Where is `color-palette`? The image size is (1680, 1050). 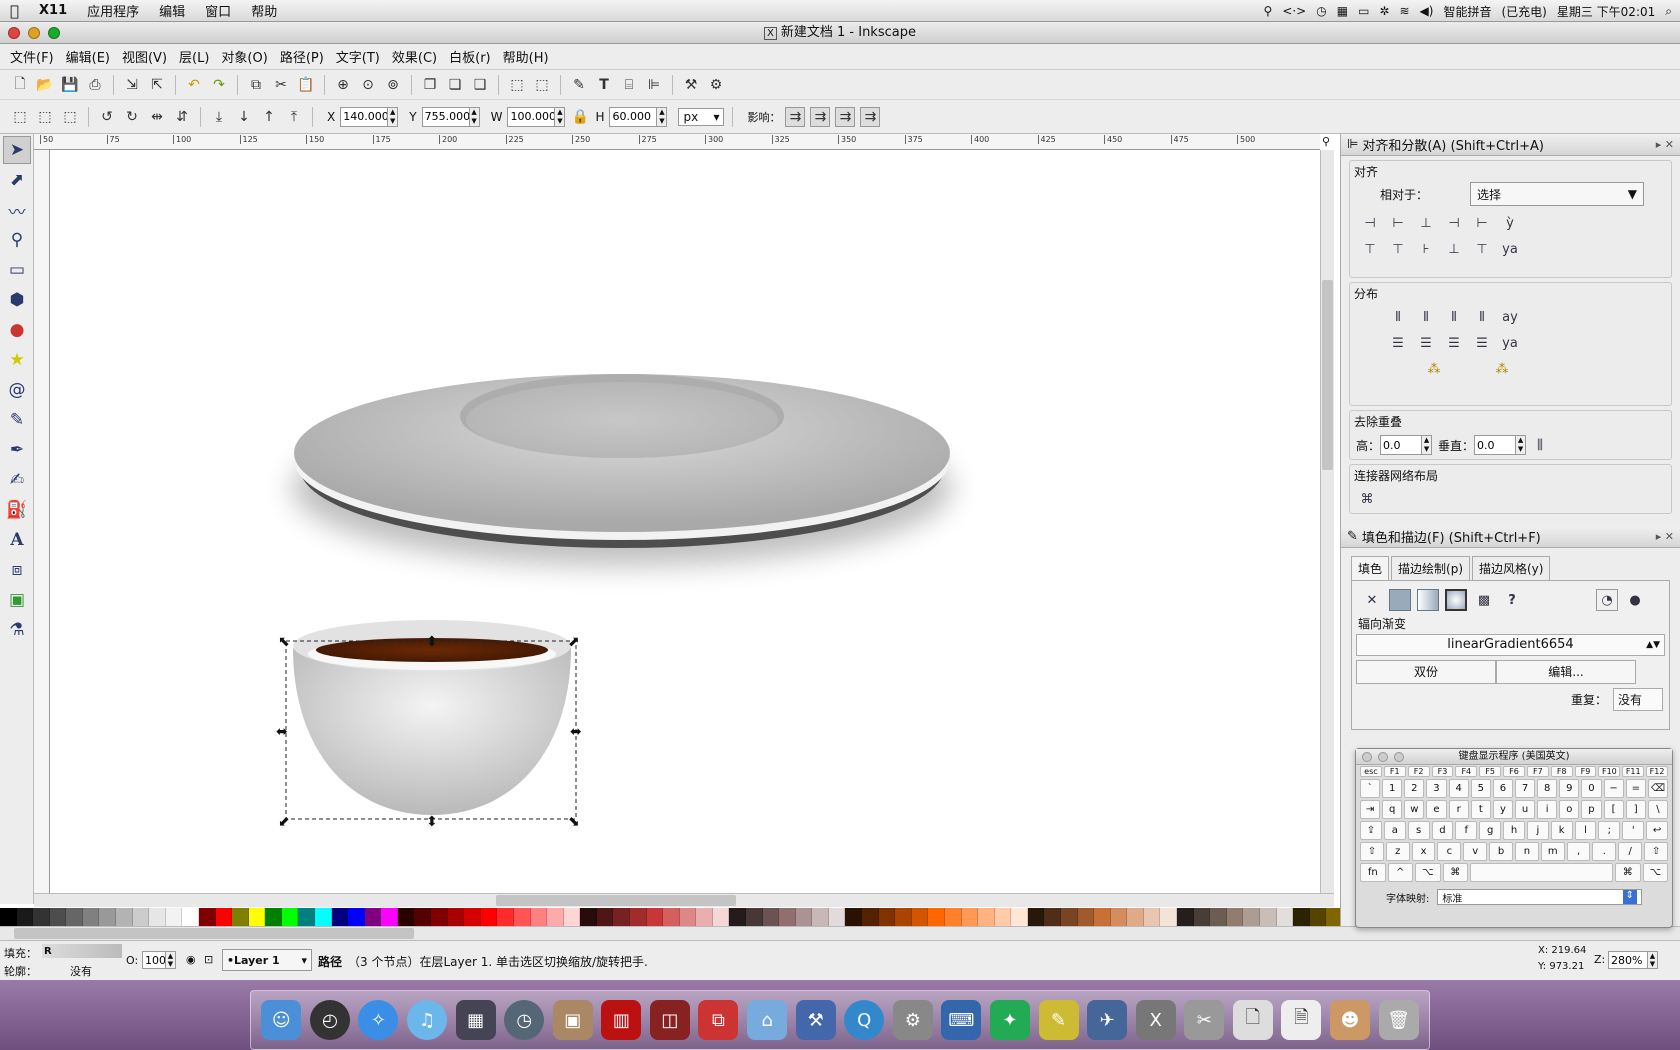
color-palette is located at coordinates (680, 917).